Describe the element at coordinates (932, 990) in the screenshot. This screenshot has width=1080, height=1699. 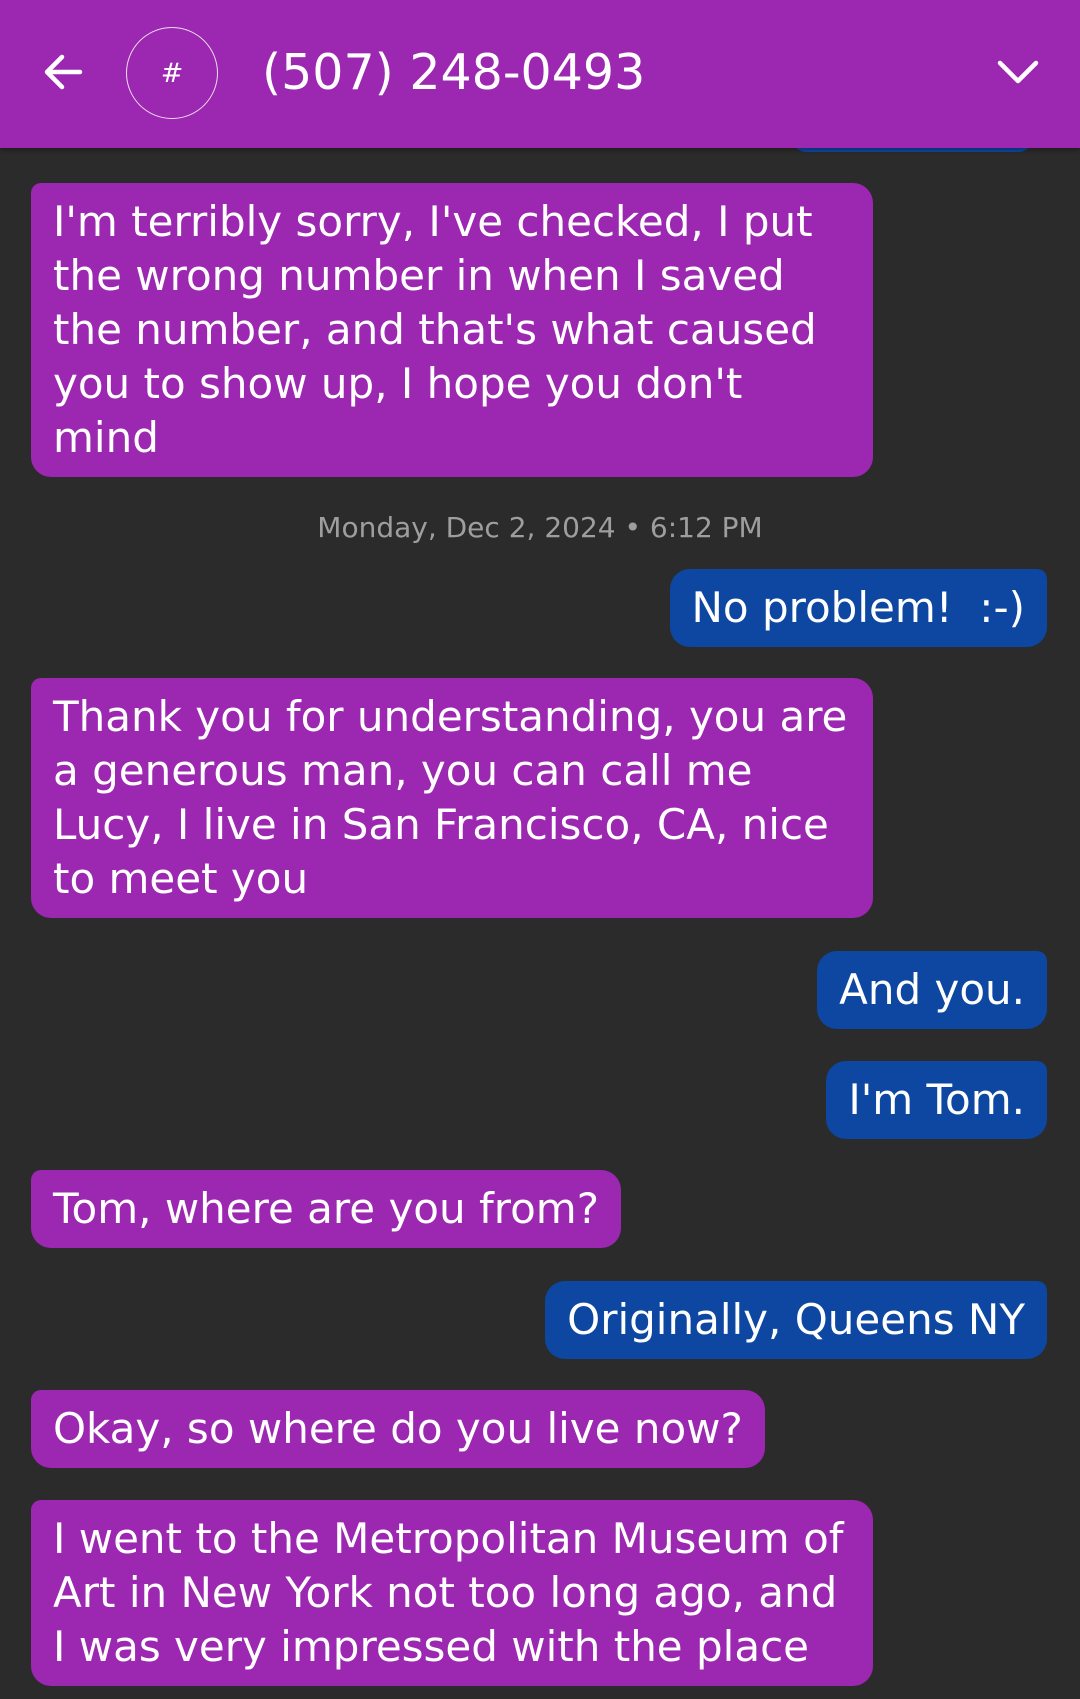
I see `message-bubble-outgoing: And you.` at that location.